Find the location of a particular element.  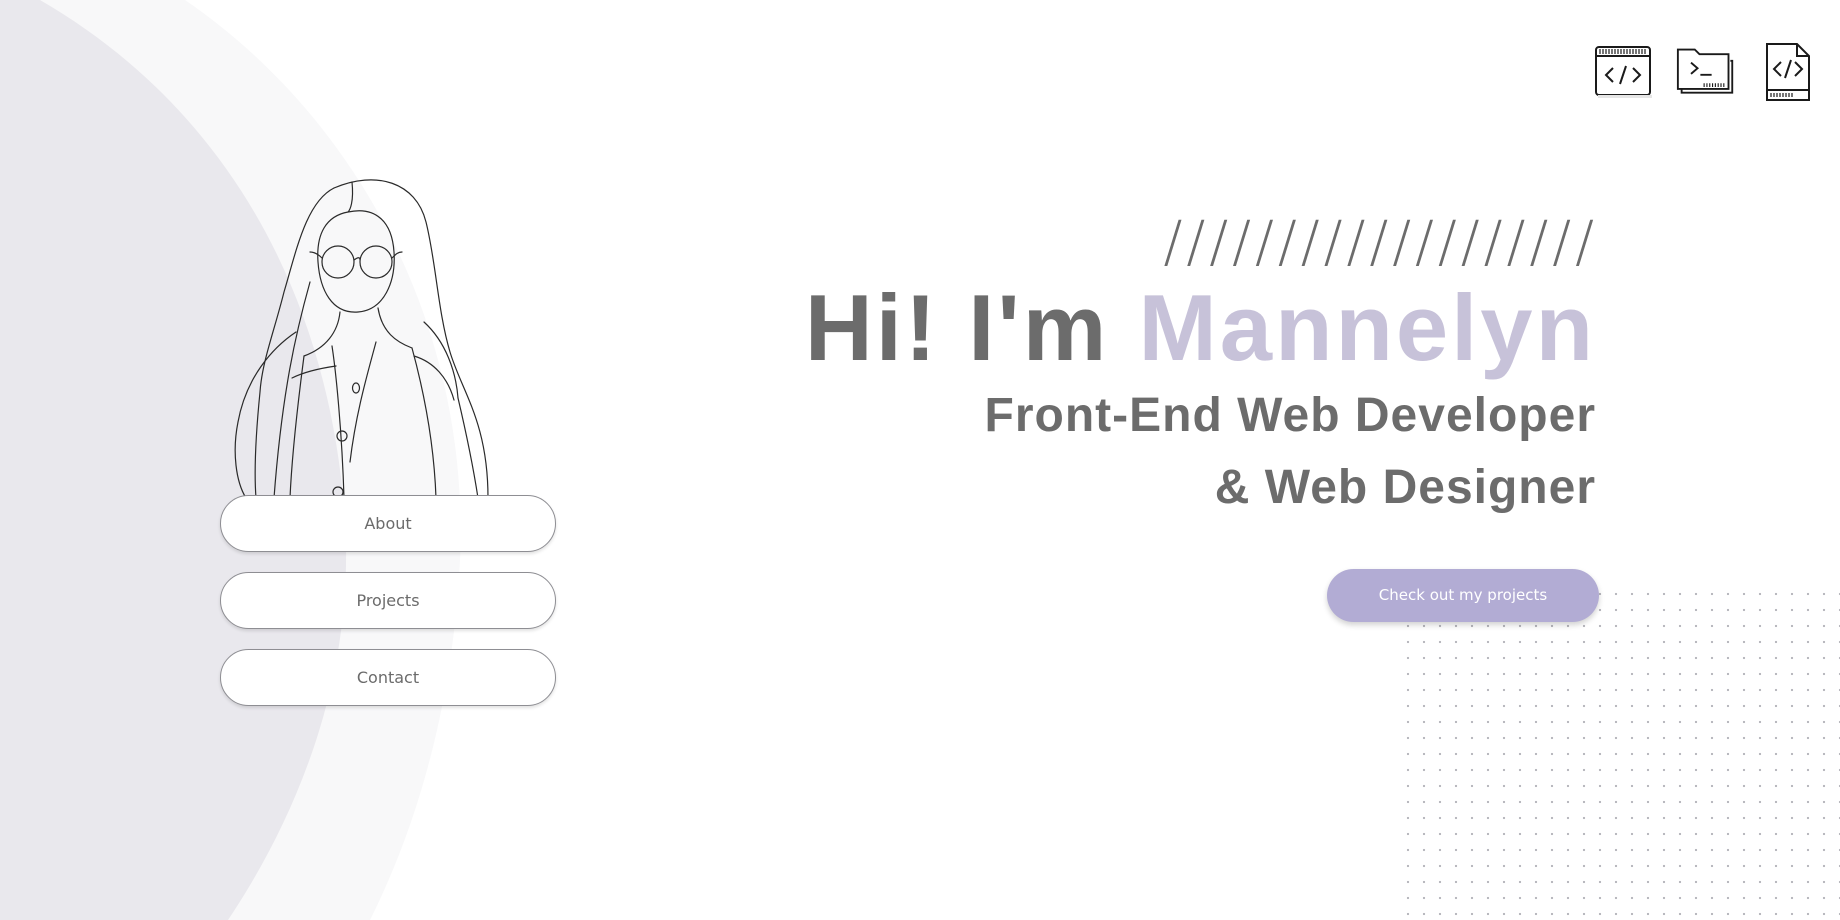

dot-grid-decoration is located at coordinates (1619, 752).